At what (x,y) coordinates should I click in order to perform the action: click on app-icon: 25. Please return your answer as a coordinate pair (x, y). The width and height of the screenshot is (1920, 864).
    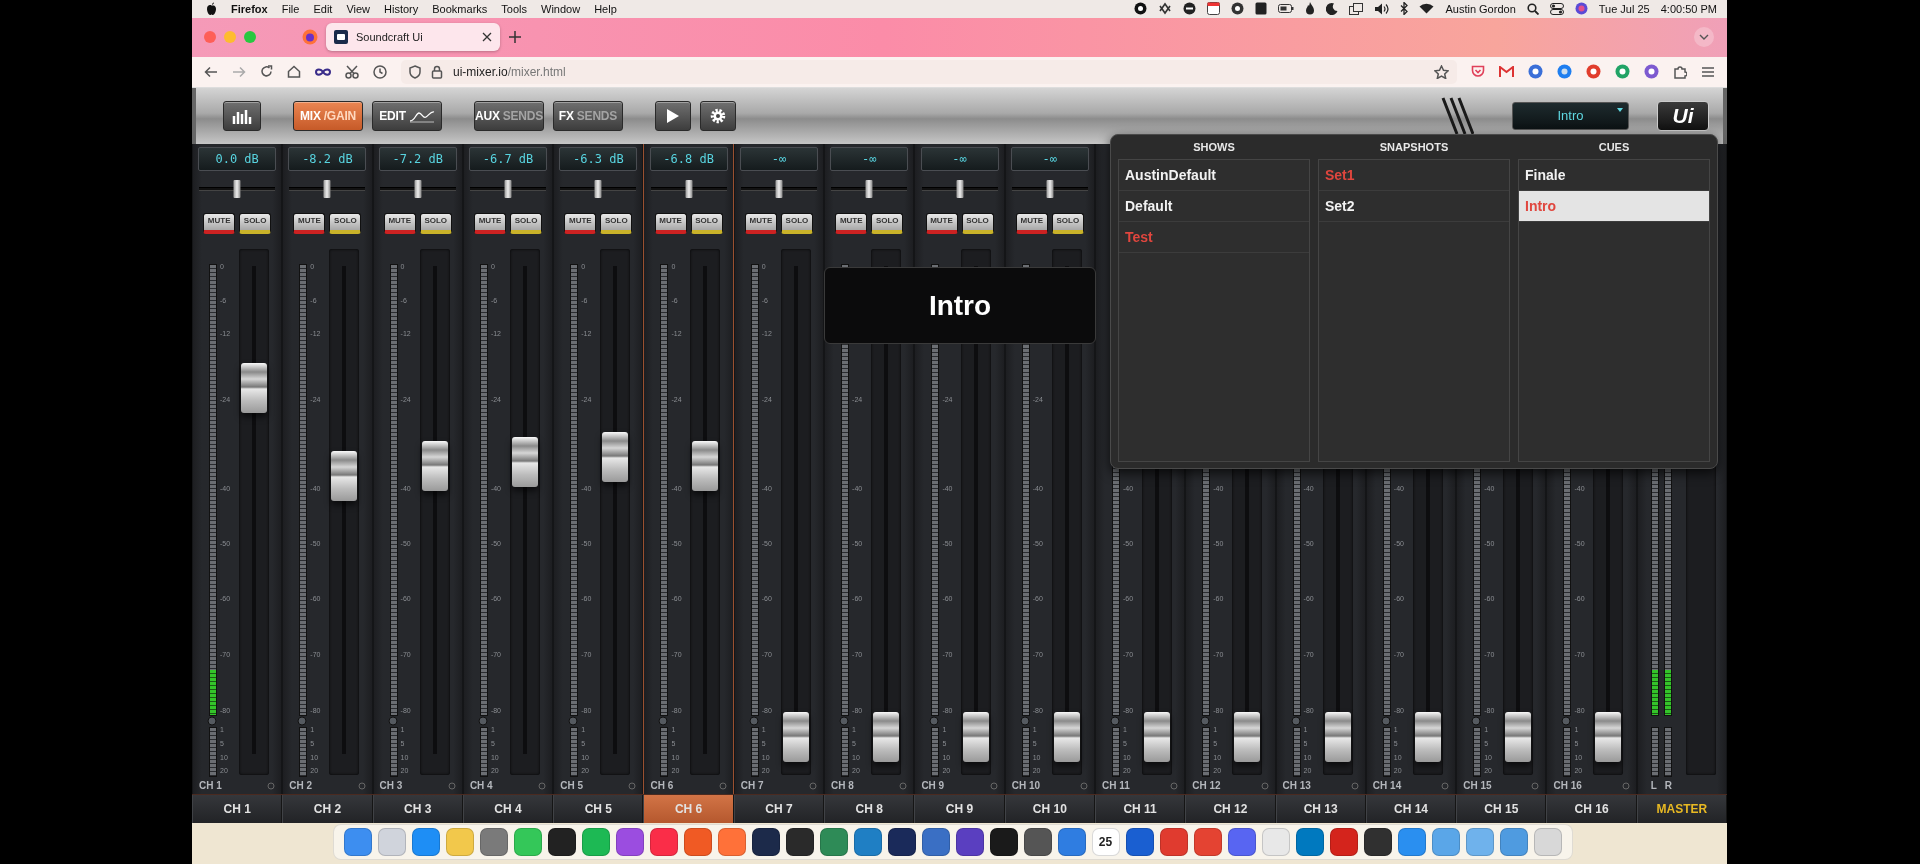
    Looking at the image, I should click on (1105, 842).